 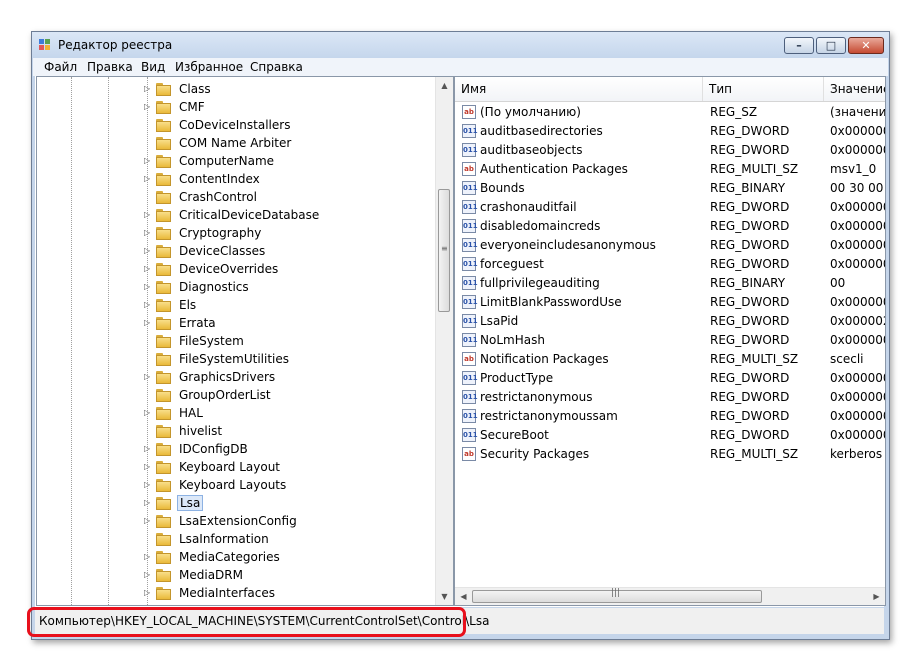 I want to click on tree-item: ▷ Diagnostics, so click(x=237, y=288).